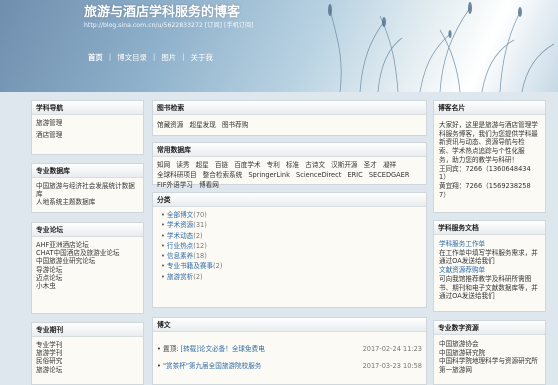 The image size is (558, 385). I want to click on database-link: 中国旅游与经济社会发展统计数据, so click(87, 186).